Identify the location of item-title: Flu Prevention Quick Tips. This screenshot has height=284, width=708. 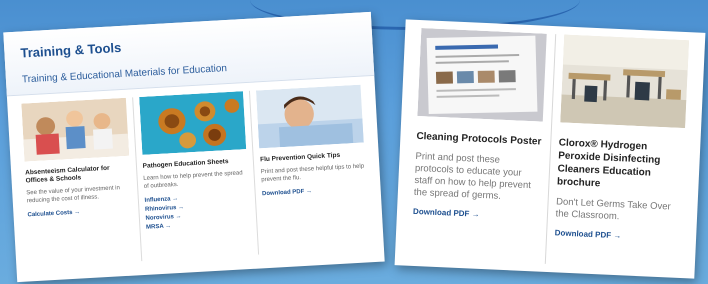
(300, 157).